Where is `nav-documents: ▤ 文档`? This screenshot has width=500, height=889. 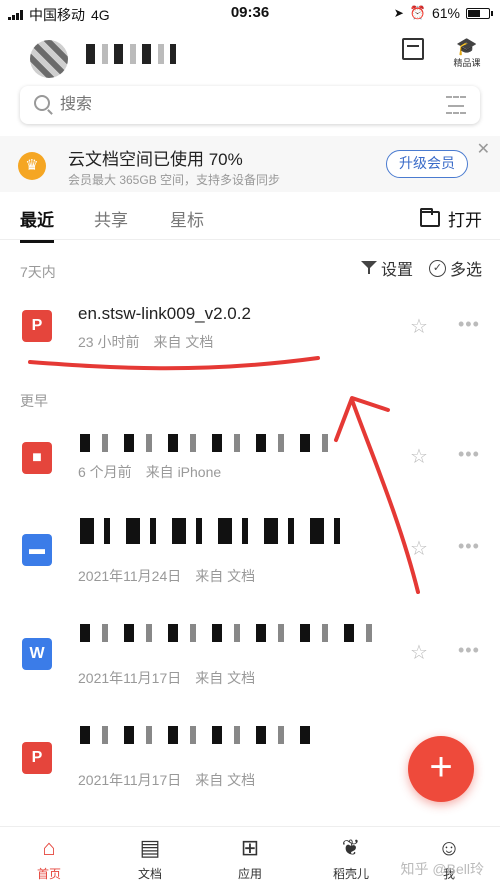 nav-documents: ▤ 文档 is located at coordinates (150, 858).